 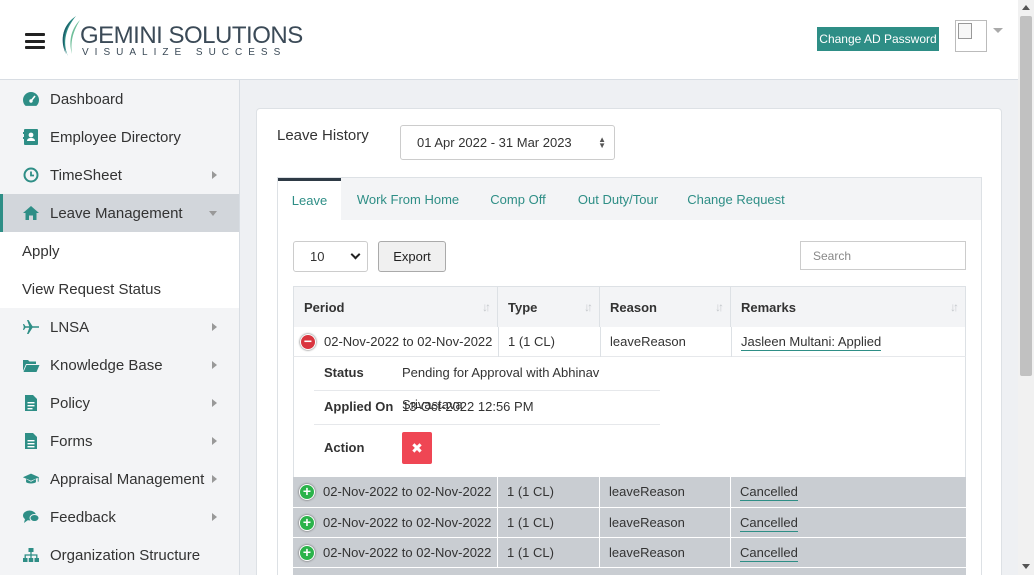 What do you see at coordinates (323, 135) in the screenshot?
I see `leave-history-label: Leave History` at bounding box center [323, 135].